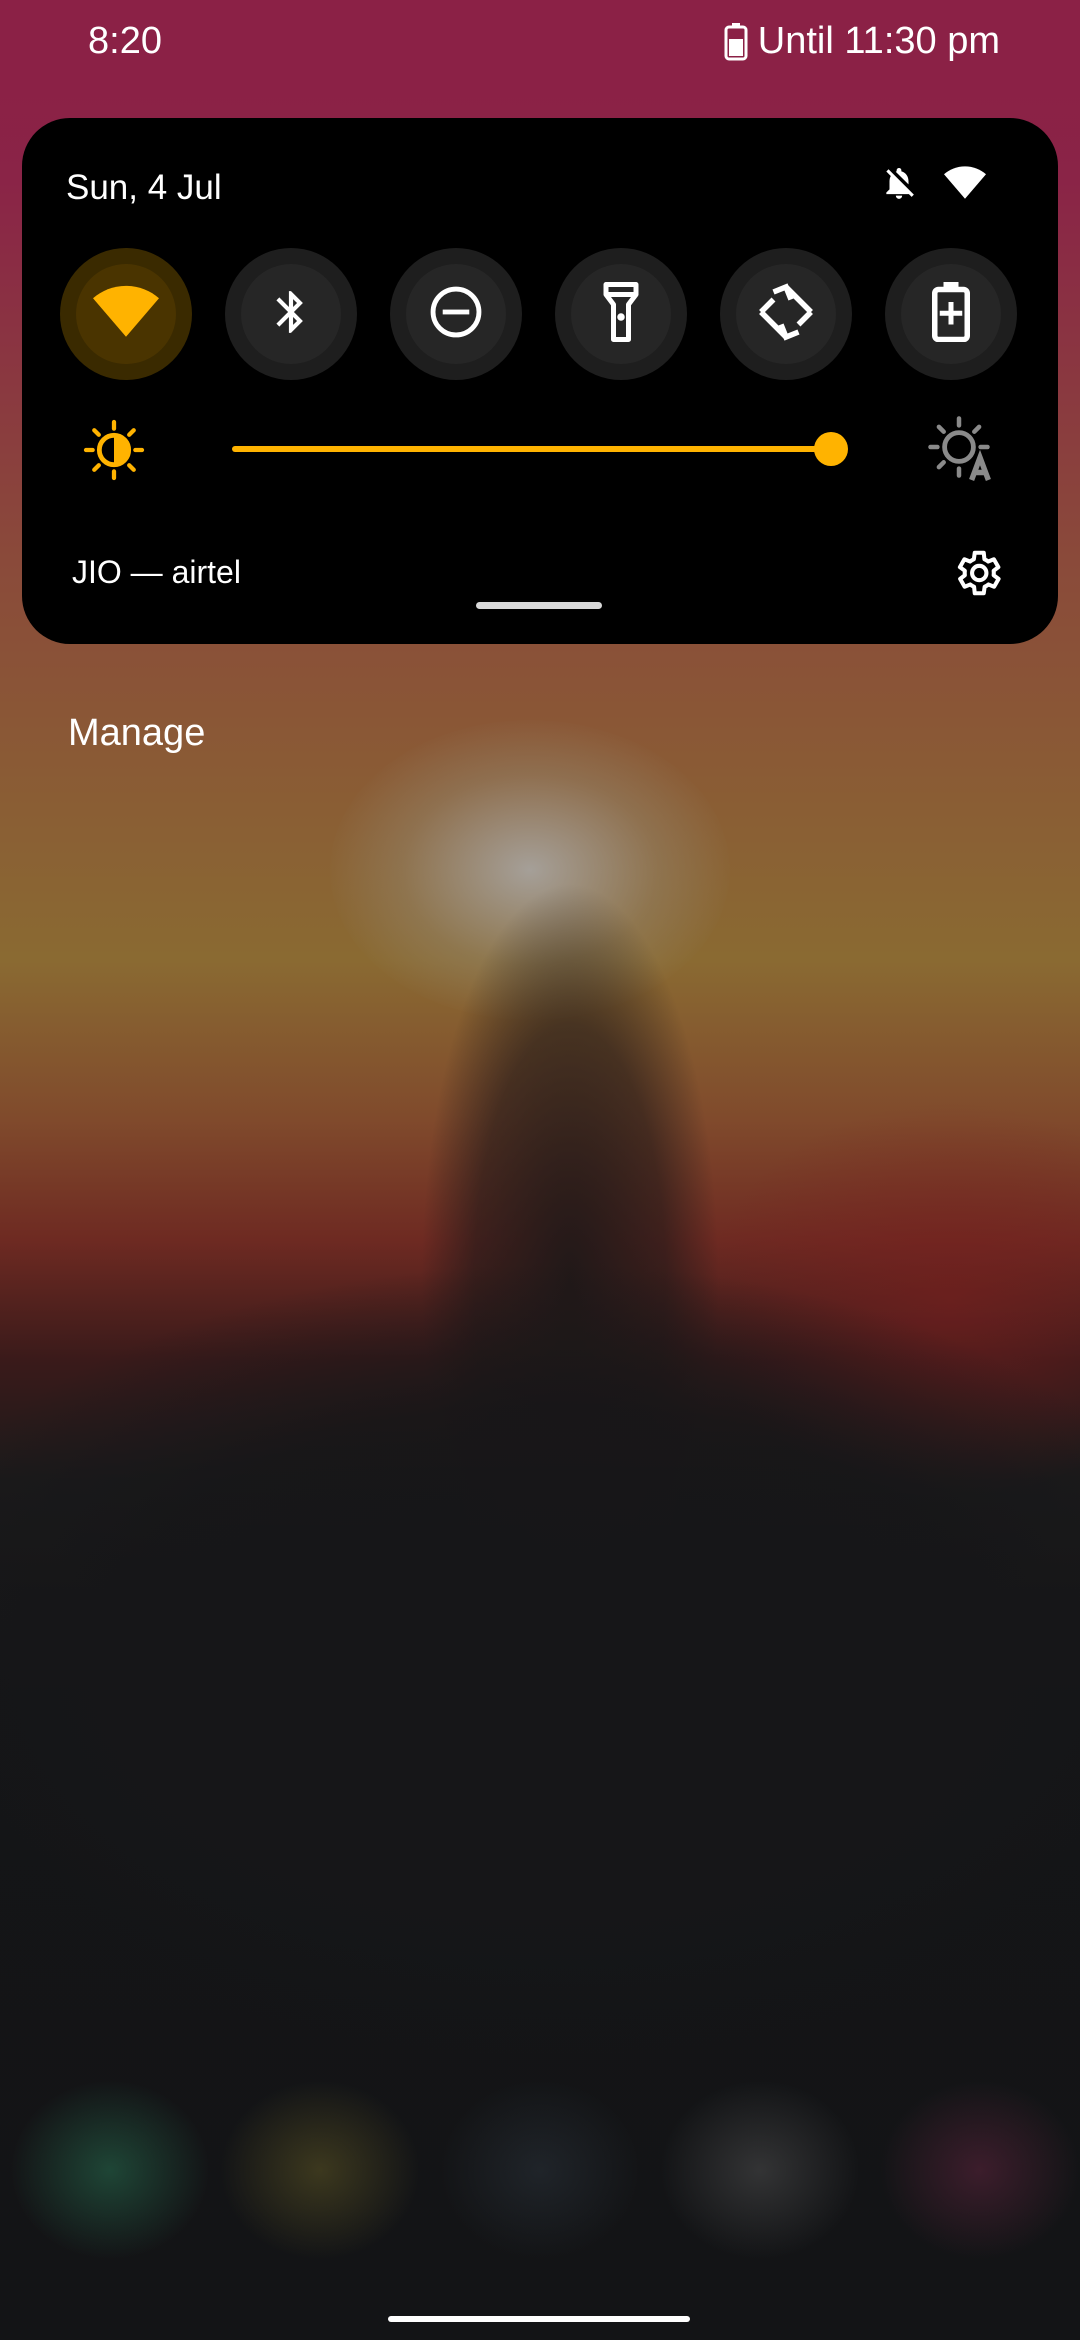  What do you see at coordinates (136, 733) in the screenshot?
I see `manage-notifications-button: Manage` at bounding box center [136, 733].